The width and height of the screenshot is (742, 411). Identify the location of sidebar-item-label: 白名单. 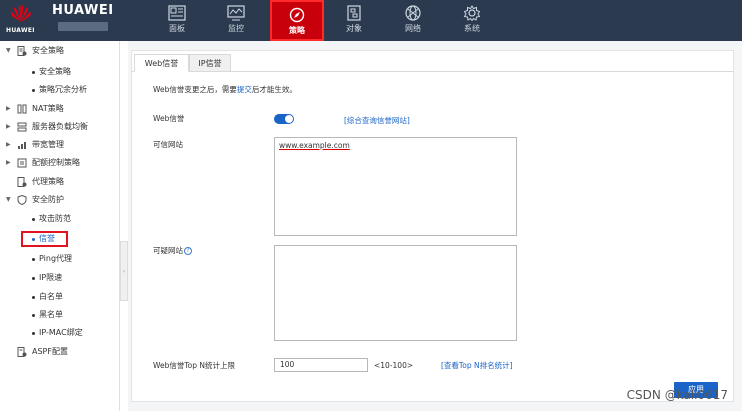
(51, 296).